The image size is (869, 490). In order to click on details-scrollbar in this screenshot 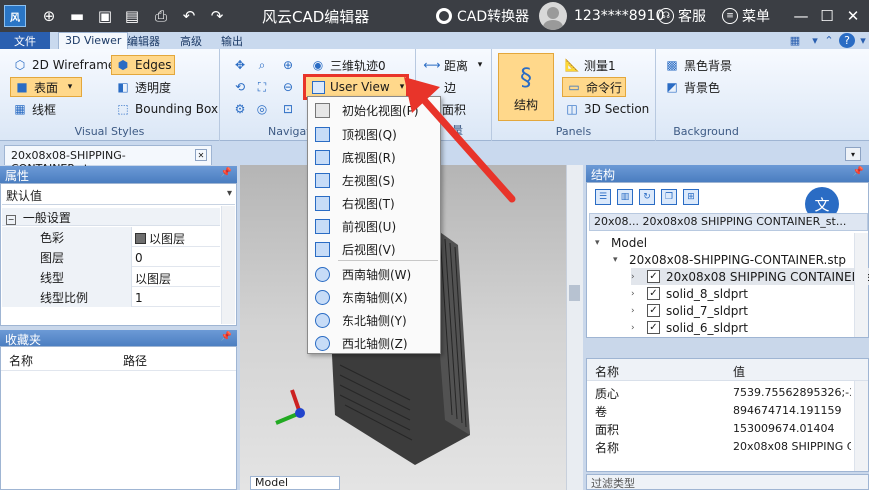, I will do `click(861, 426)`.